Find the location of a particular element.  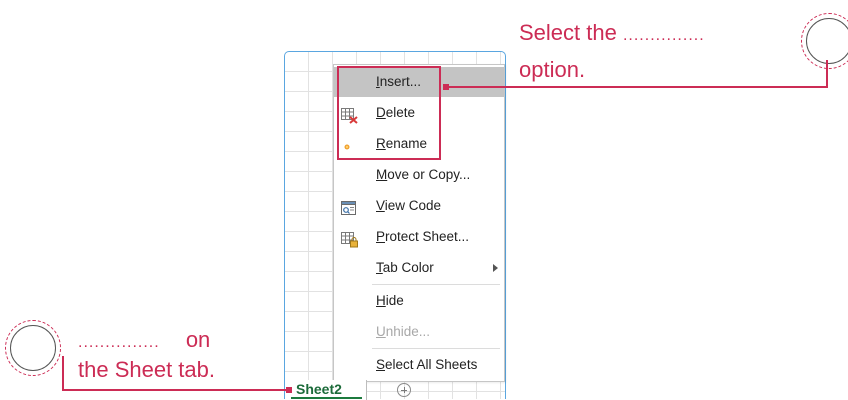

menu-item-hide: Hide is located at coordinates (419, 301).